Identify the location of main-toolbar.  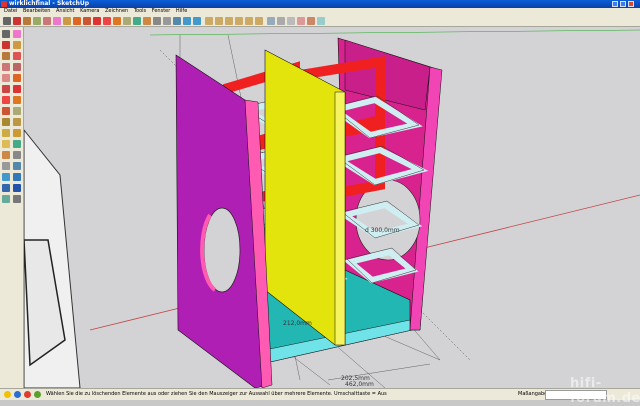
(320, 21).